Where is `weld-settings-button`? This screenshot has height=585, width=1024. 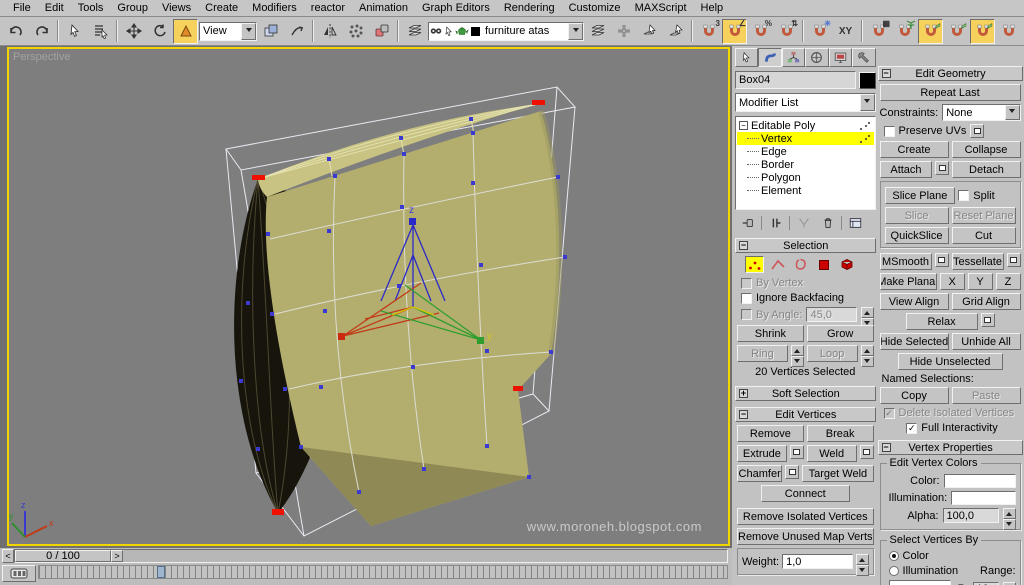
weld-settings-button is located at coordinates (866, 452).